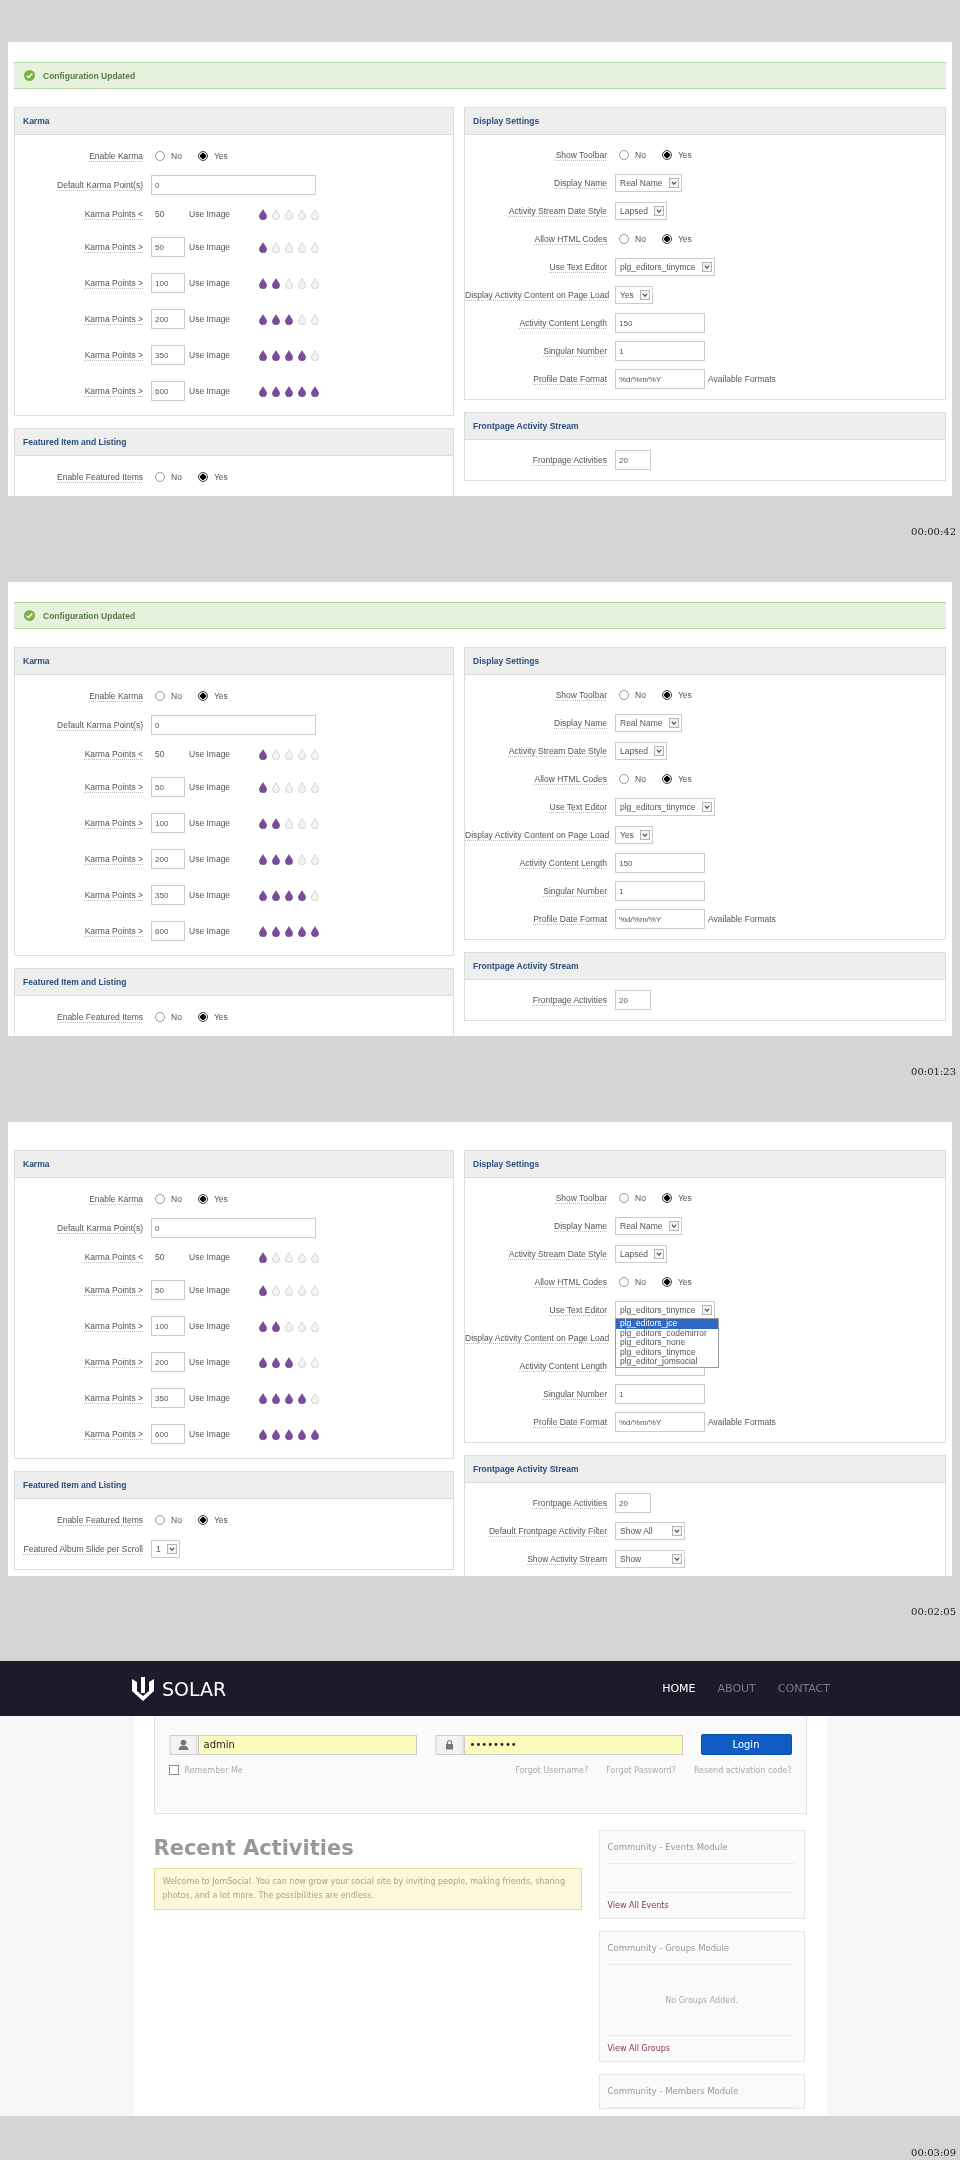 Image resolution: width=960 pixels, height=2160 pixels. What do you see at coordinates (89, 75) in the screenshot?
I see `notice-text: Configuration Updated` at bounding box center [89, 75].